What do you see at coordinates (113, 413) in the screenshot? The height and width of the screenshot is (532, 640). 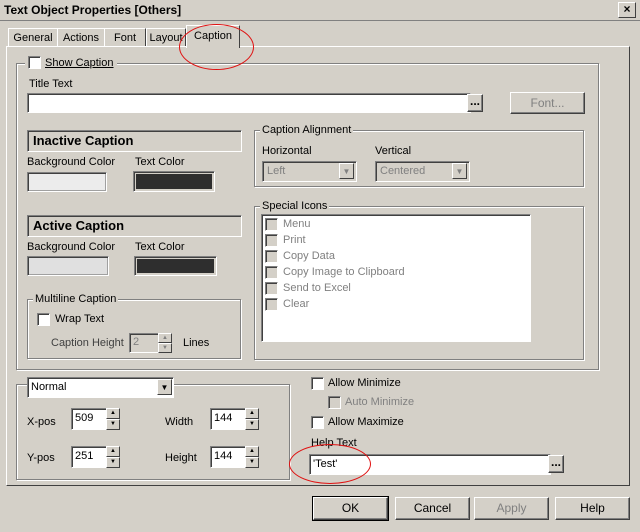 I see `xpos-spin-up-icon: ▲` at bounding box center [113, 413].